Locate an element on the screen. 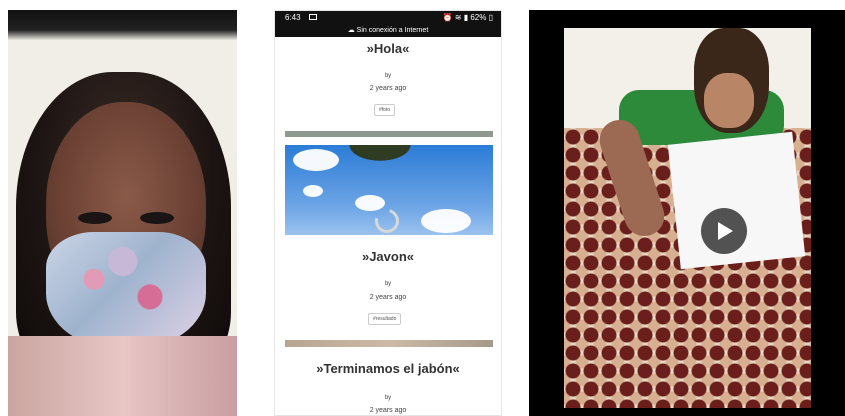  play-icon is located at coordinates (725, 231).